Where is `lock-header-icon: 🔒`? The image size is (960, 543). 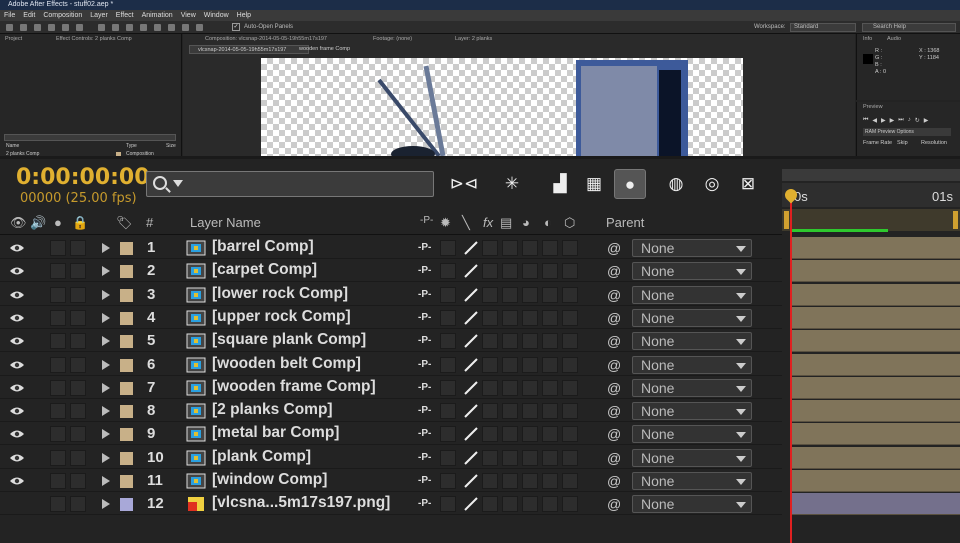
lock-header-icon: 🔒 is located at coordinates (80, 223).